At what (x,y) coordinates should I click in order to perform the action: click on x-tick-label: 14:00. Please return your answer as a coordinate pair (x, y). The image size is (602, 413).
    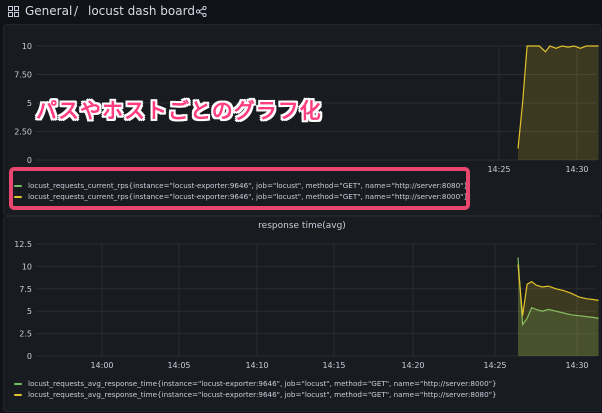
    Looking at the image, I should click on (101, 365).